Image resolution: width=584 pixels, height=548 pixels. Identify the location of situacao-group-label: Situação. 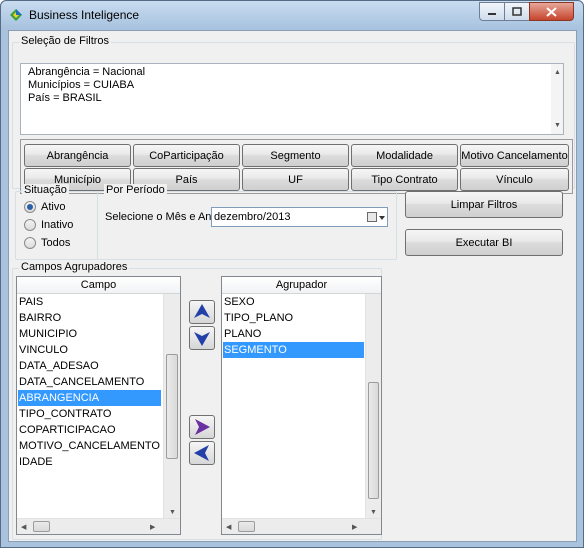
(45, 190).